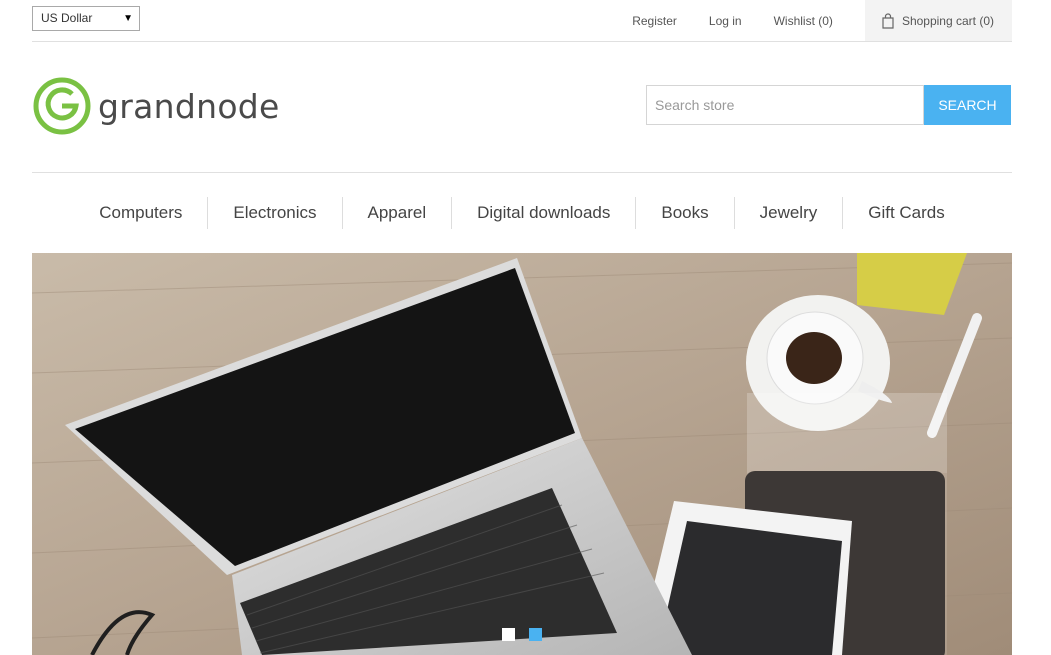 This screenshot has width=1051, height=655. What do you see at coordinates (785, 105) in the screenshot?
I see `search-input` at bounding box center [785, 105].